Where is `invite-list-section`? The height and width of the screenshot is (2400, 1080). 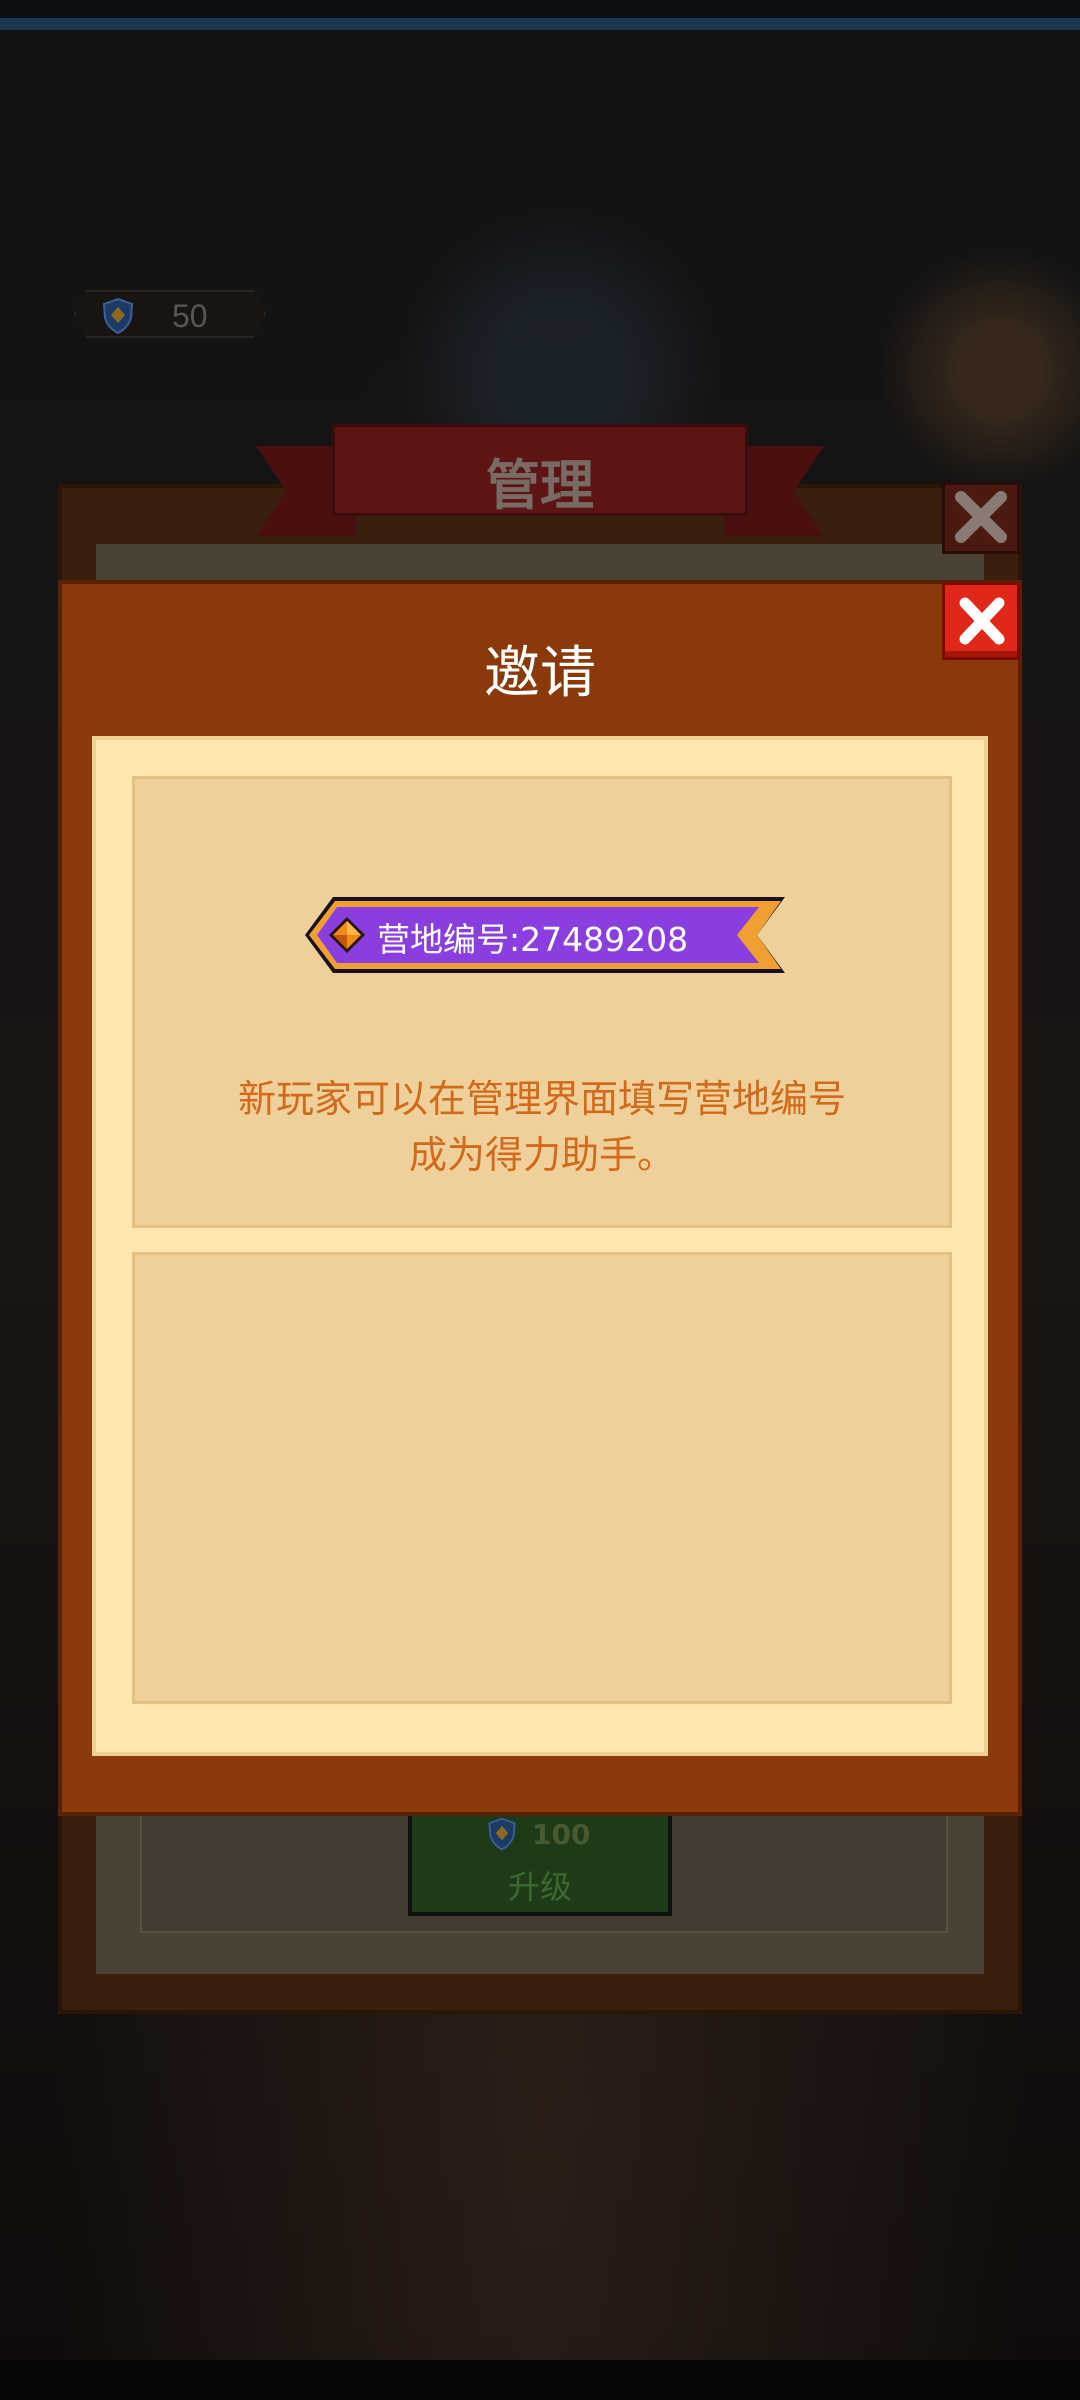 invite-list-section is located at coordinates (542, 1478).